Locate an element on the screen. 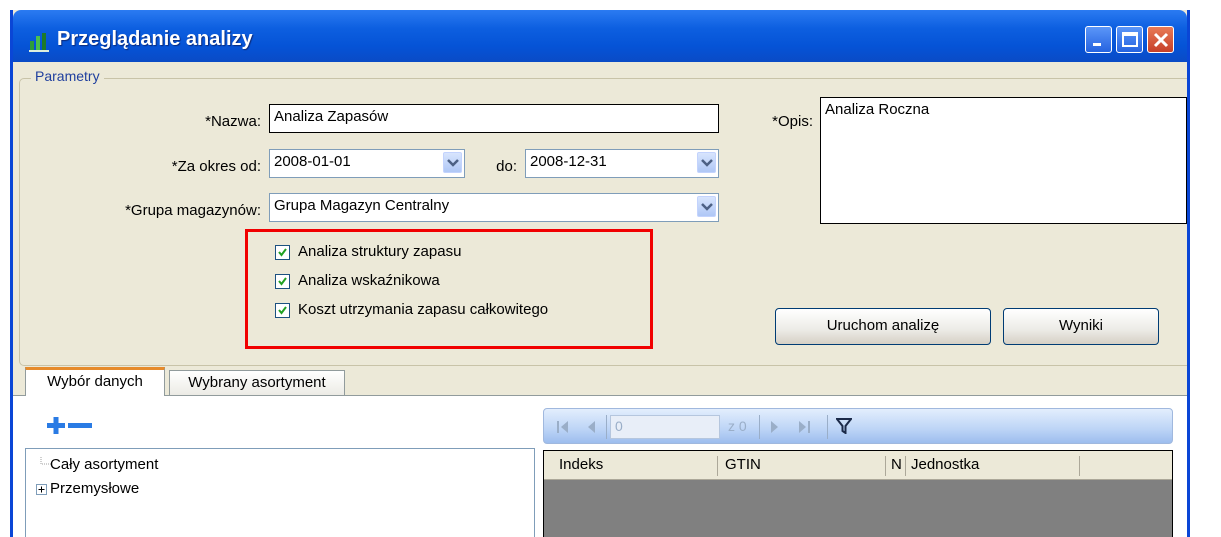 This screenshot has width=1221, height=537. checkbox-cost is located at coordinates (282, 310).